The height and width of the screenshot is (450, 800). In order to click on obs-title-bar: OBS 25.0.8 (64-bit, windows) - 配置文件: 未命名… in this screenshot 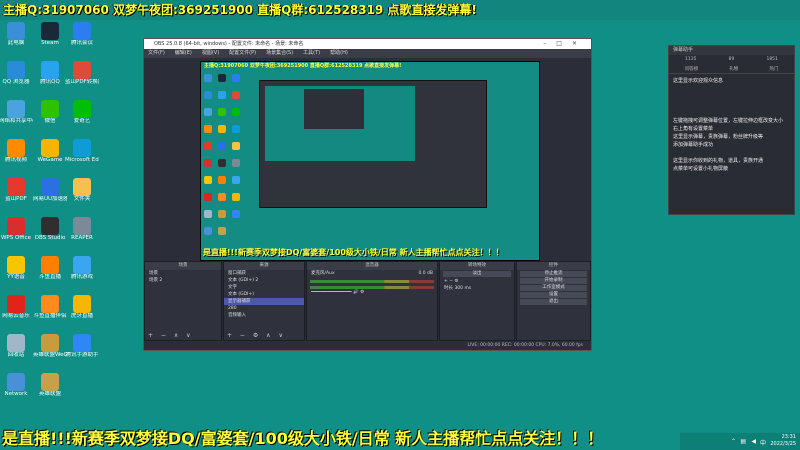, I will do `click(367, 44)`.